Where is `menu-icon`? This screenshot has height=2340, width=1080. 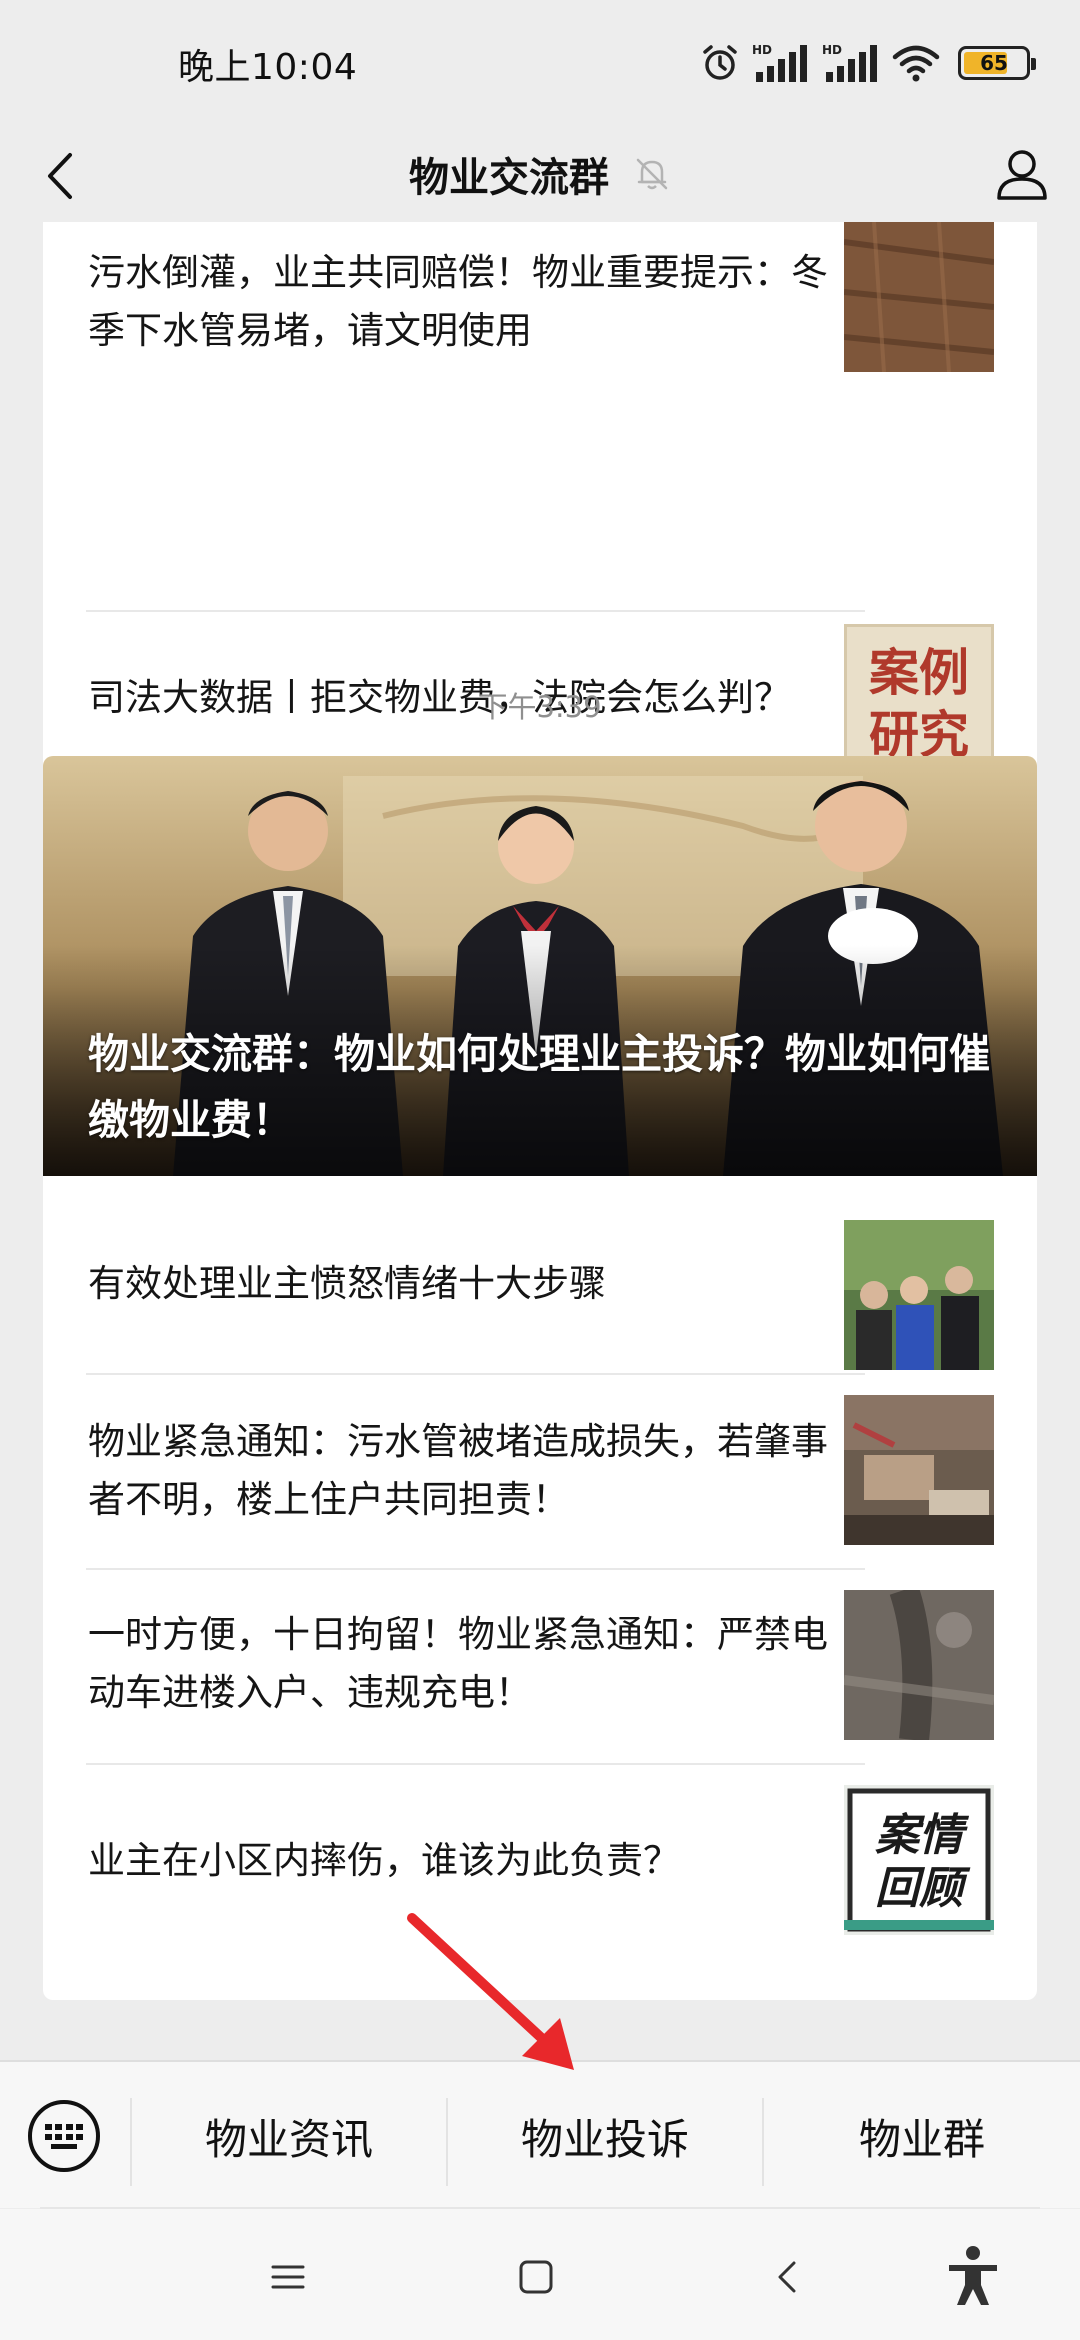 menu-icon is located at coordinates (288, 2277).